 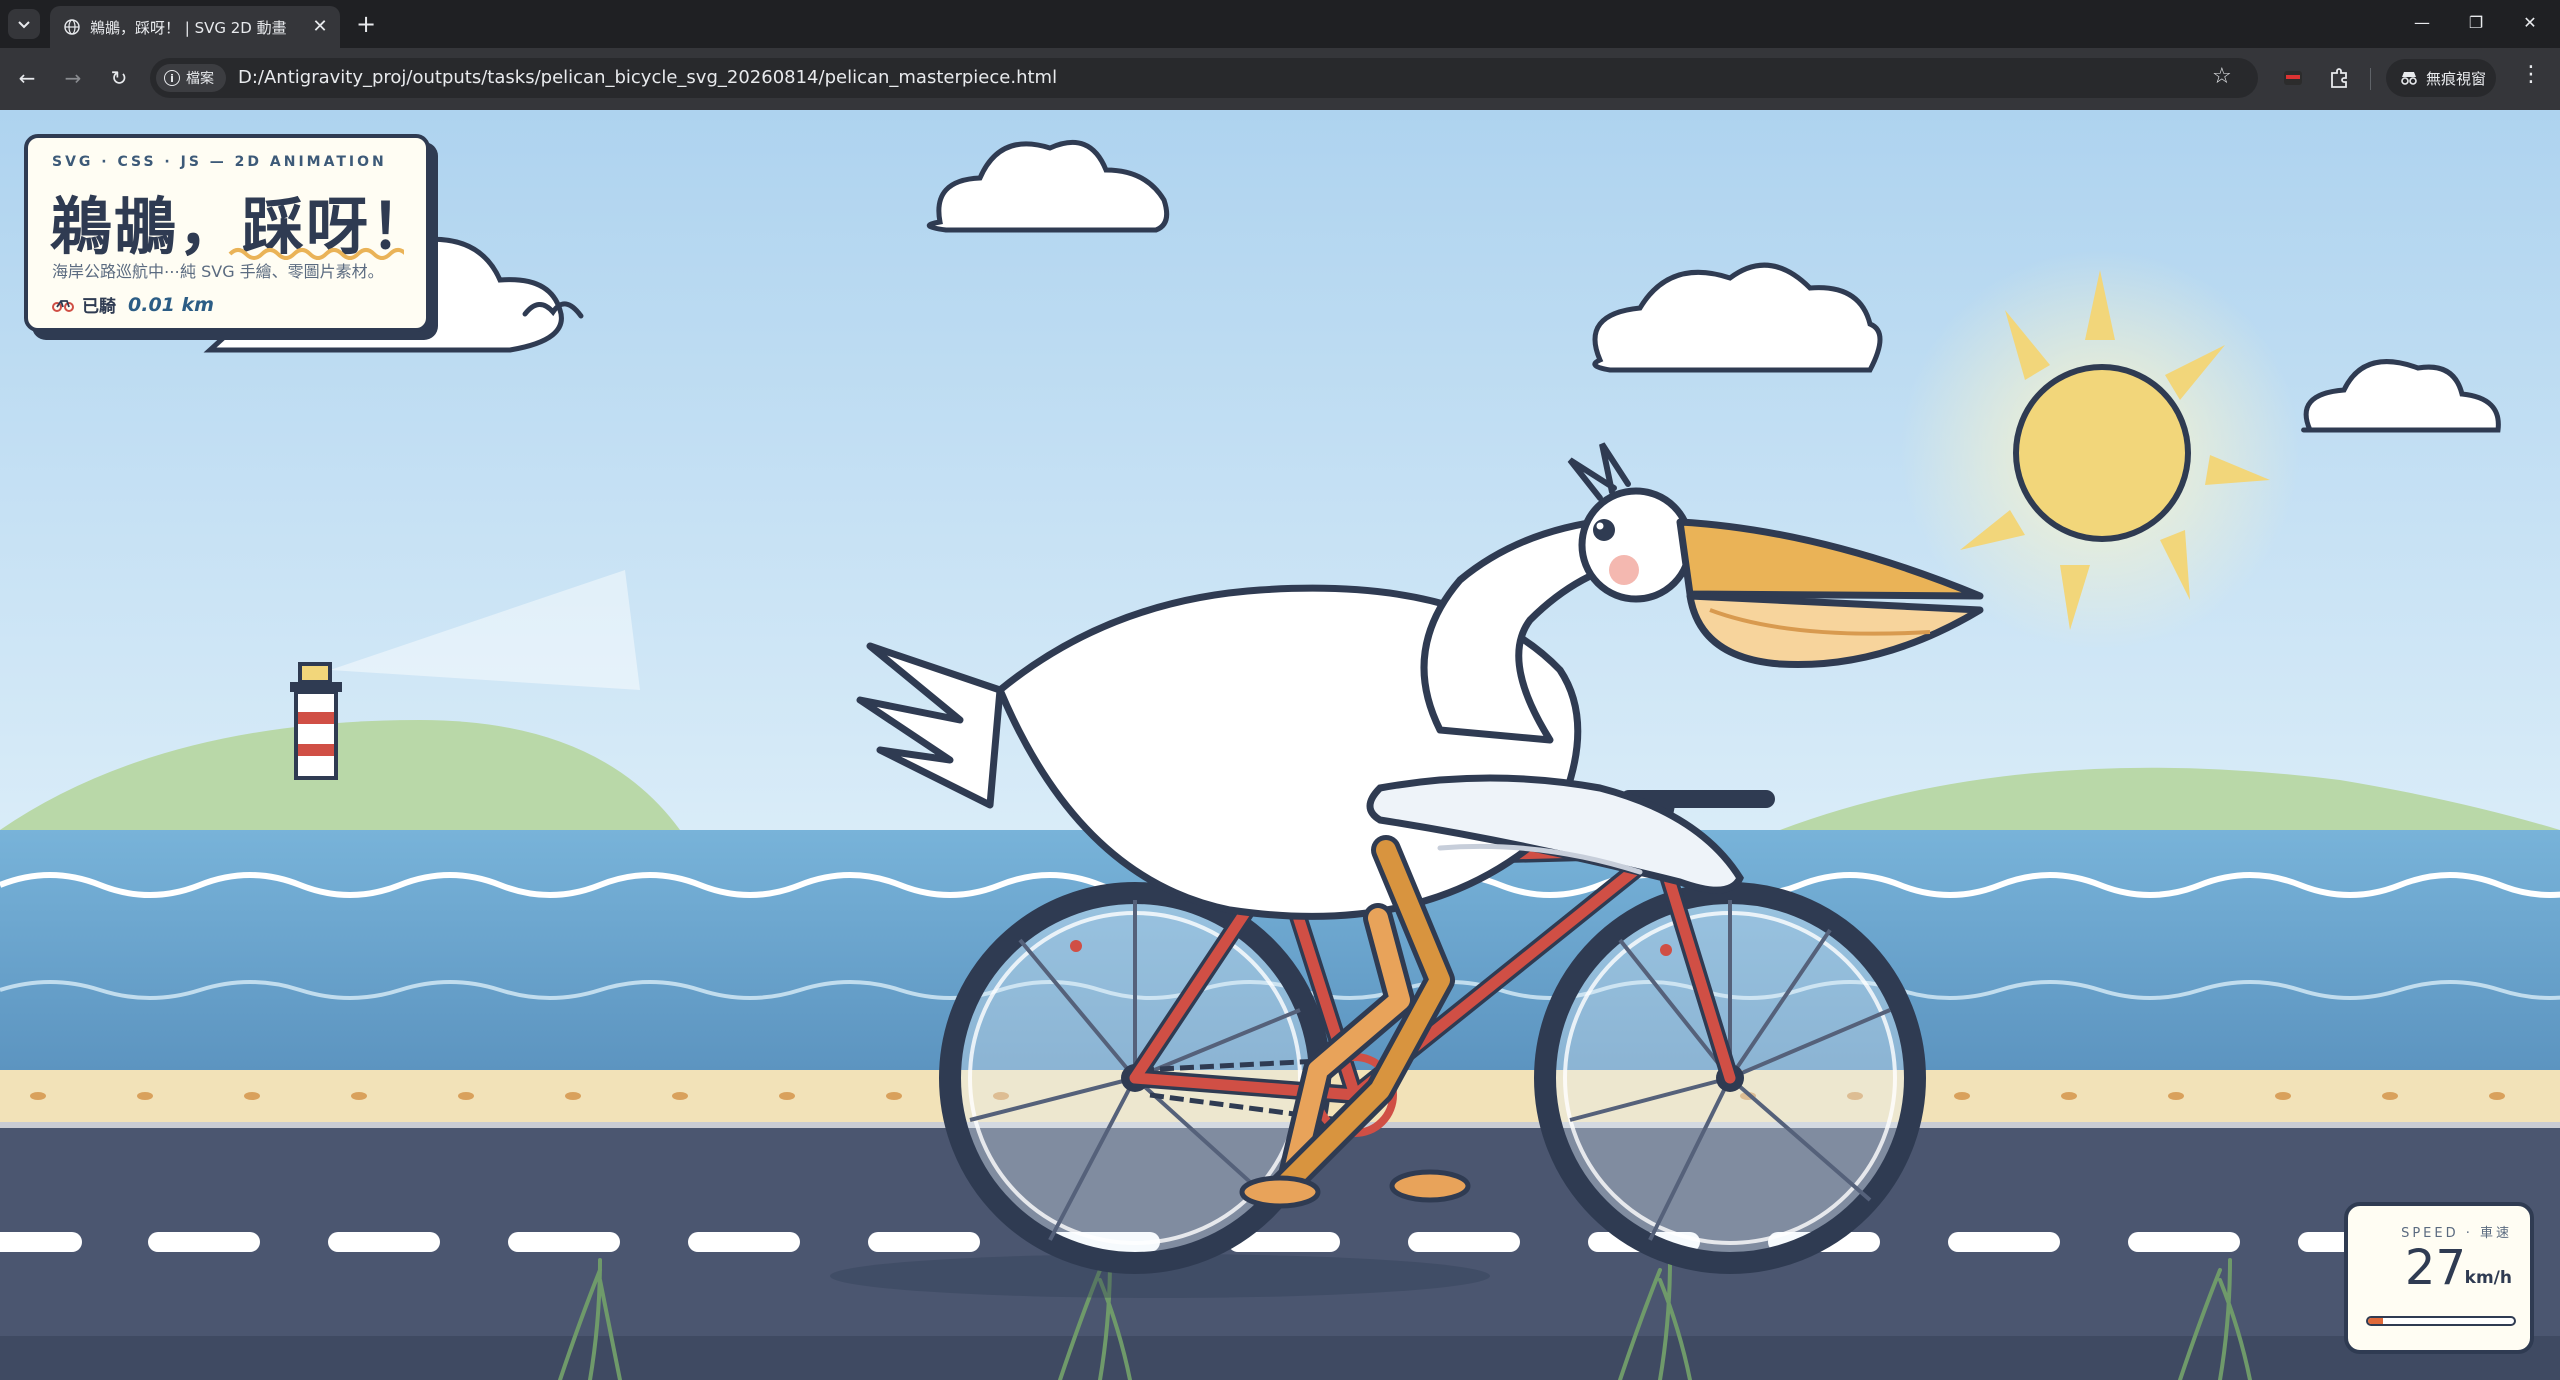 What do you see at coordinates (200, 79) in the screenshot?
I see `site-info-label: 檔案` at bounding box center [200, 79].